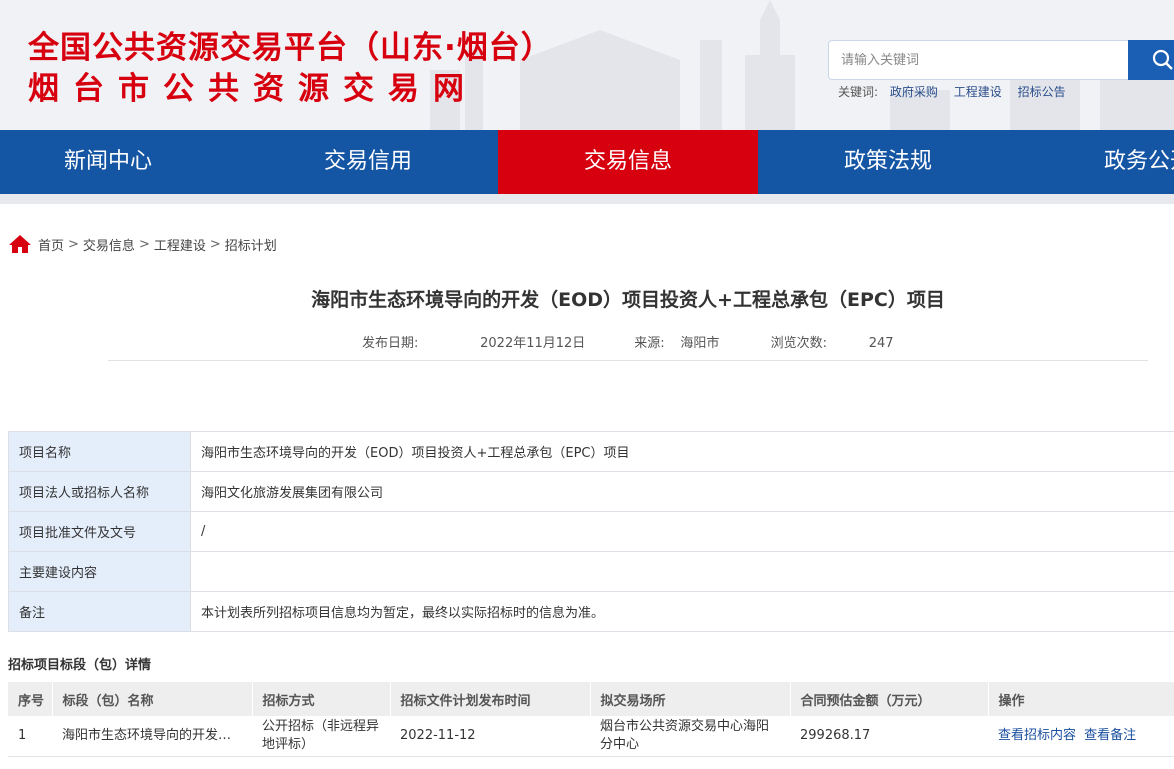  What do you see at coordinates (99, 571) in the screenshot?
I see `info-key: 主要建设内容` at bounding box center [99, 571].